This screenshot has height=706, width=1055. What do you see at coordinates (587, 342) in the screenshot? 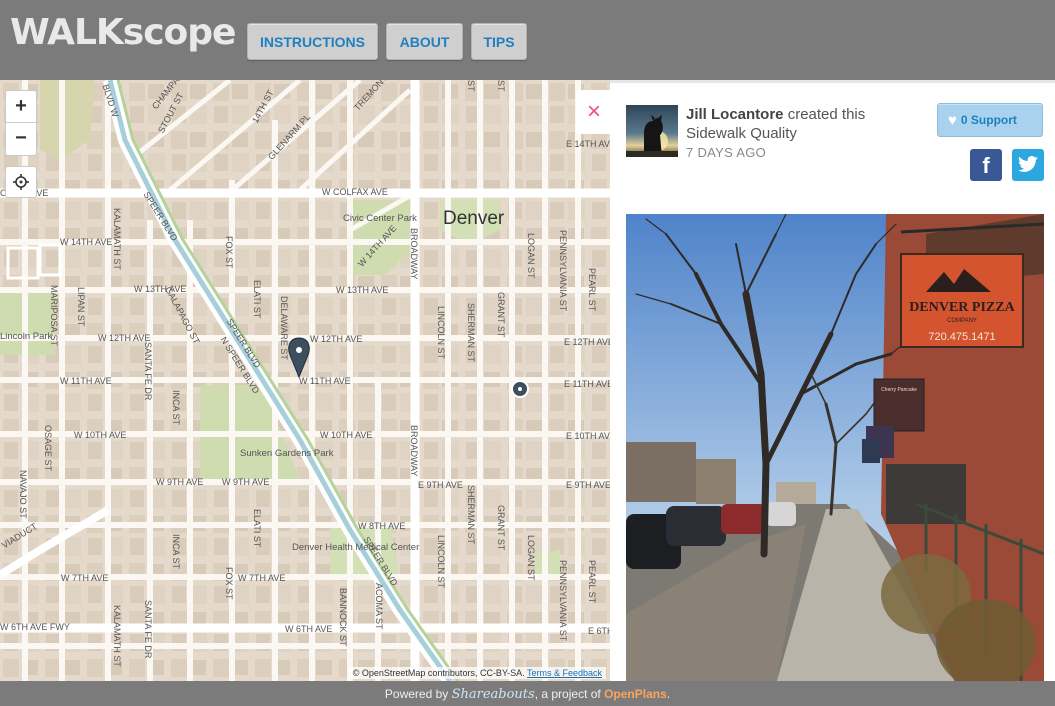
I see `street-label: E 12TH AVE` at bounding box center [587, 342].